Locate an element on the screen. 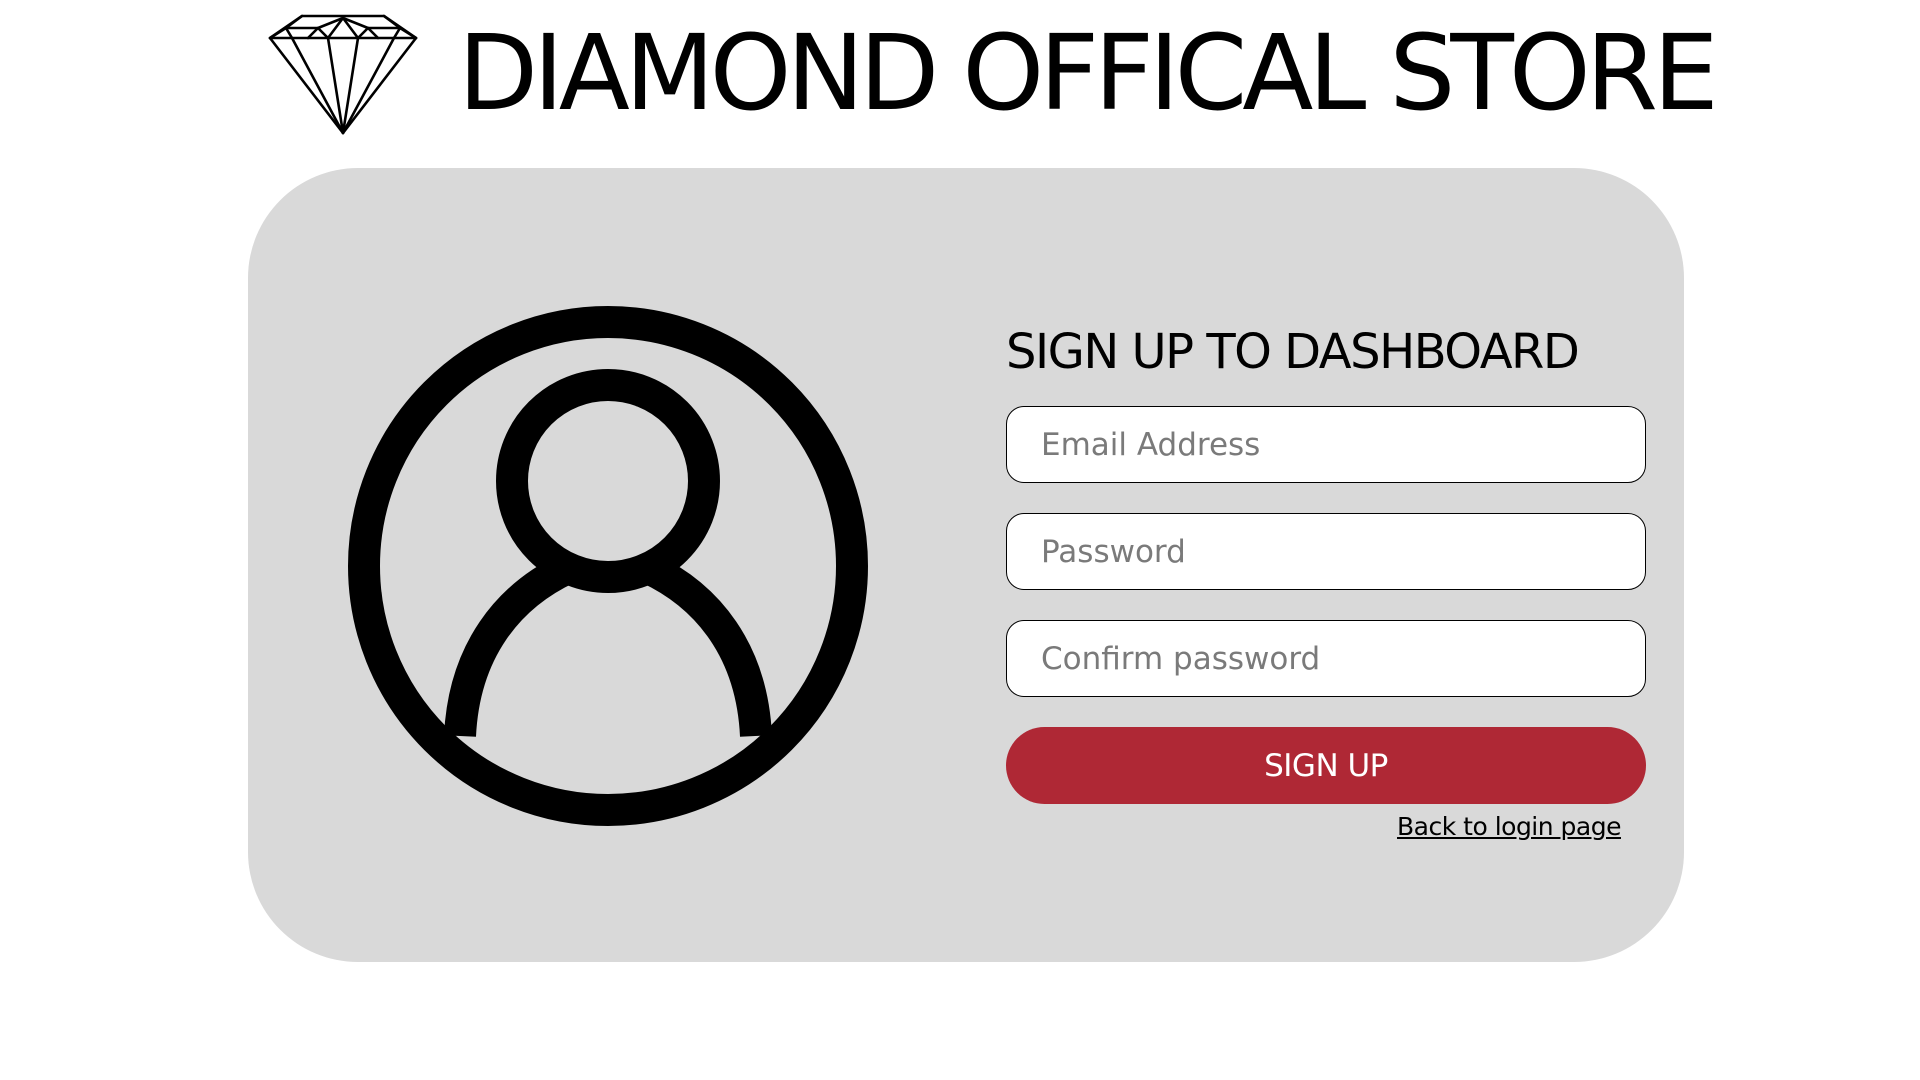  store-title: DIAMOND OFFICAL STORE is located at coordinates (1088, 73).